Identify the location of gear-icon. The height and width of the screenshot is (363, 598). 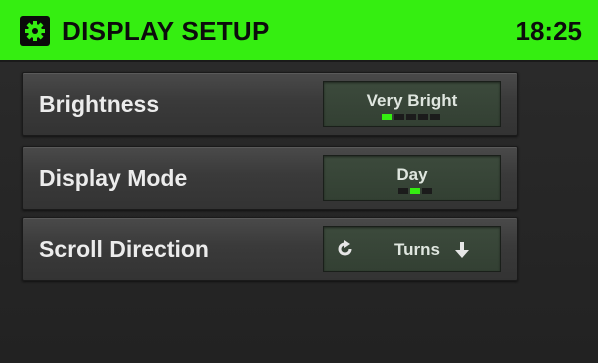
(35, 31).